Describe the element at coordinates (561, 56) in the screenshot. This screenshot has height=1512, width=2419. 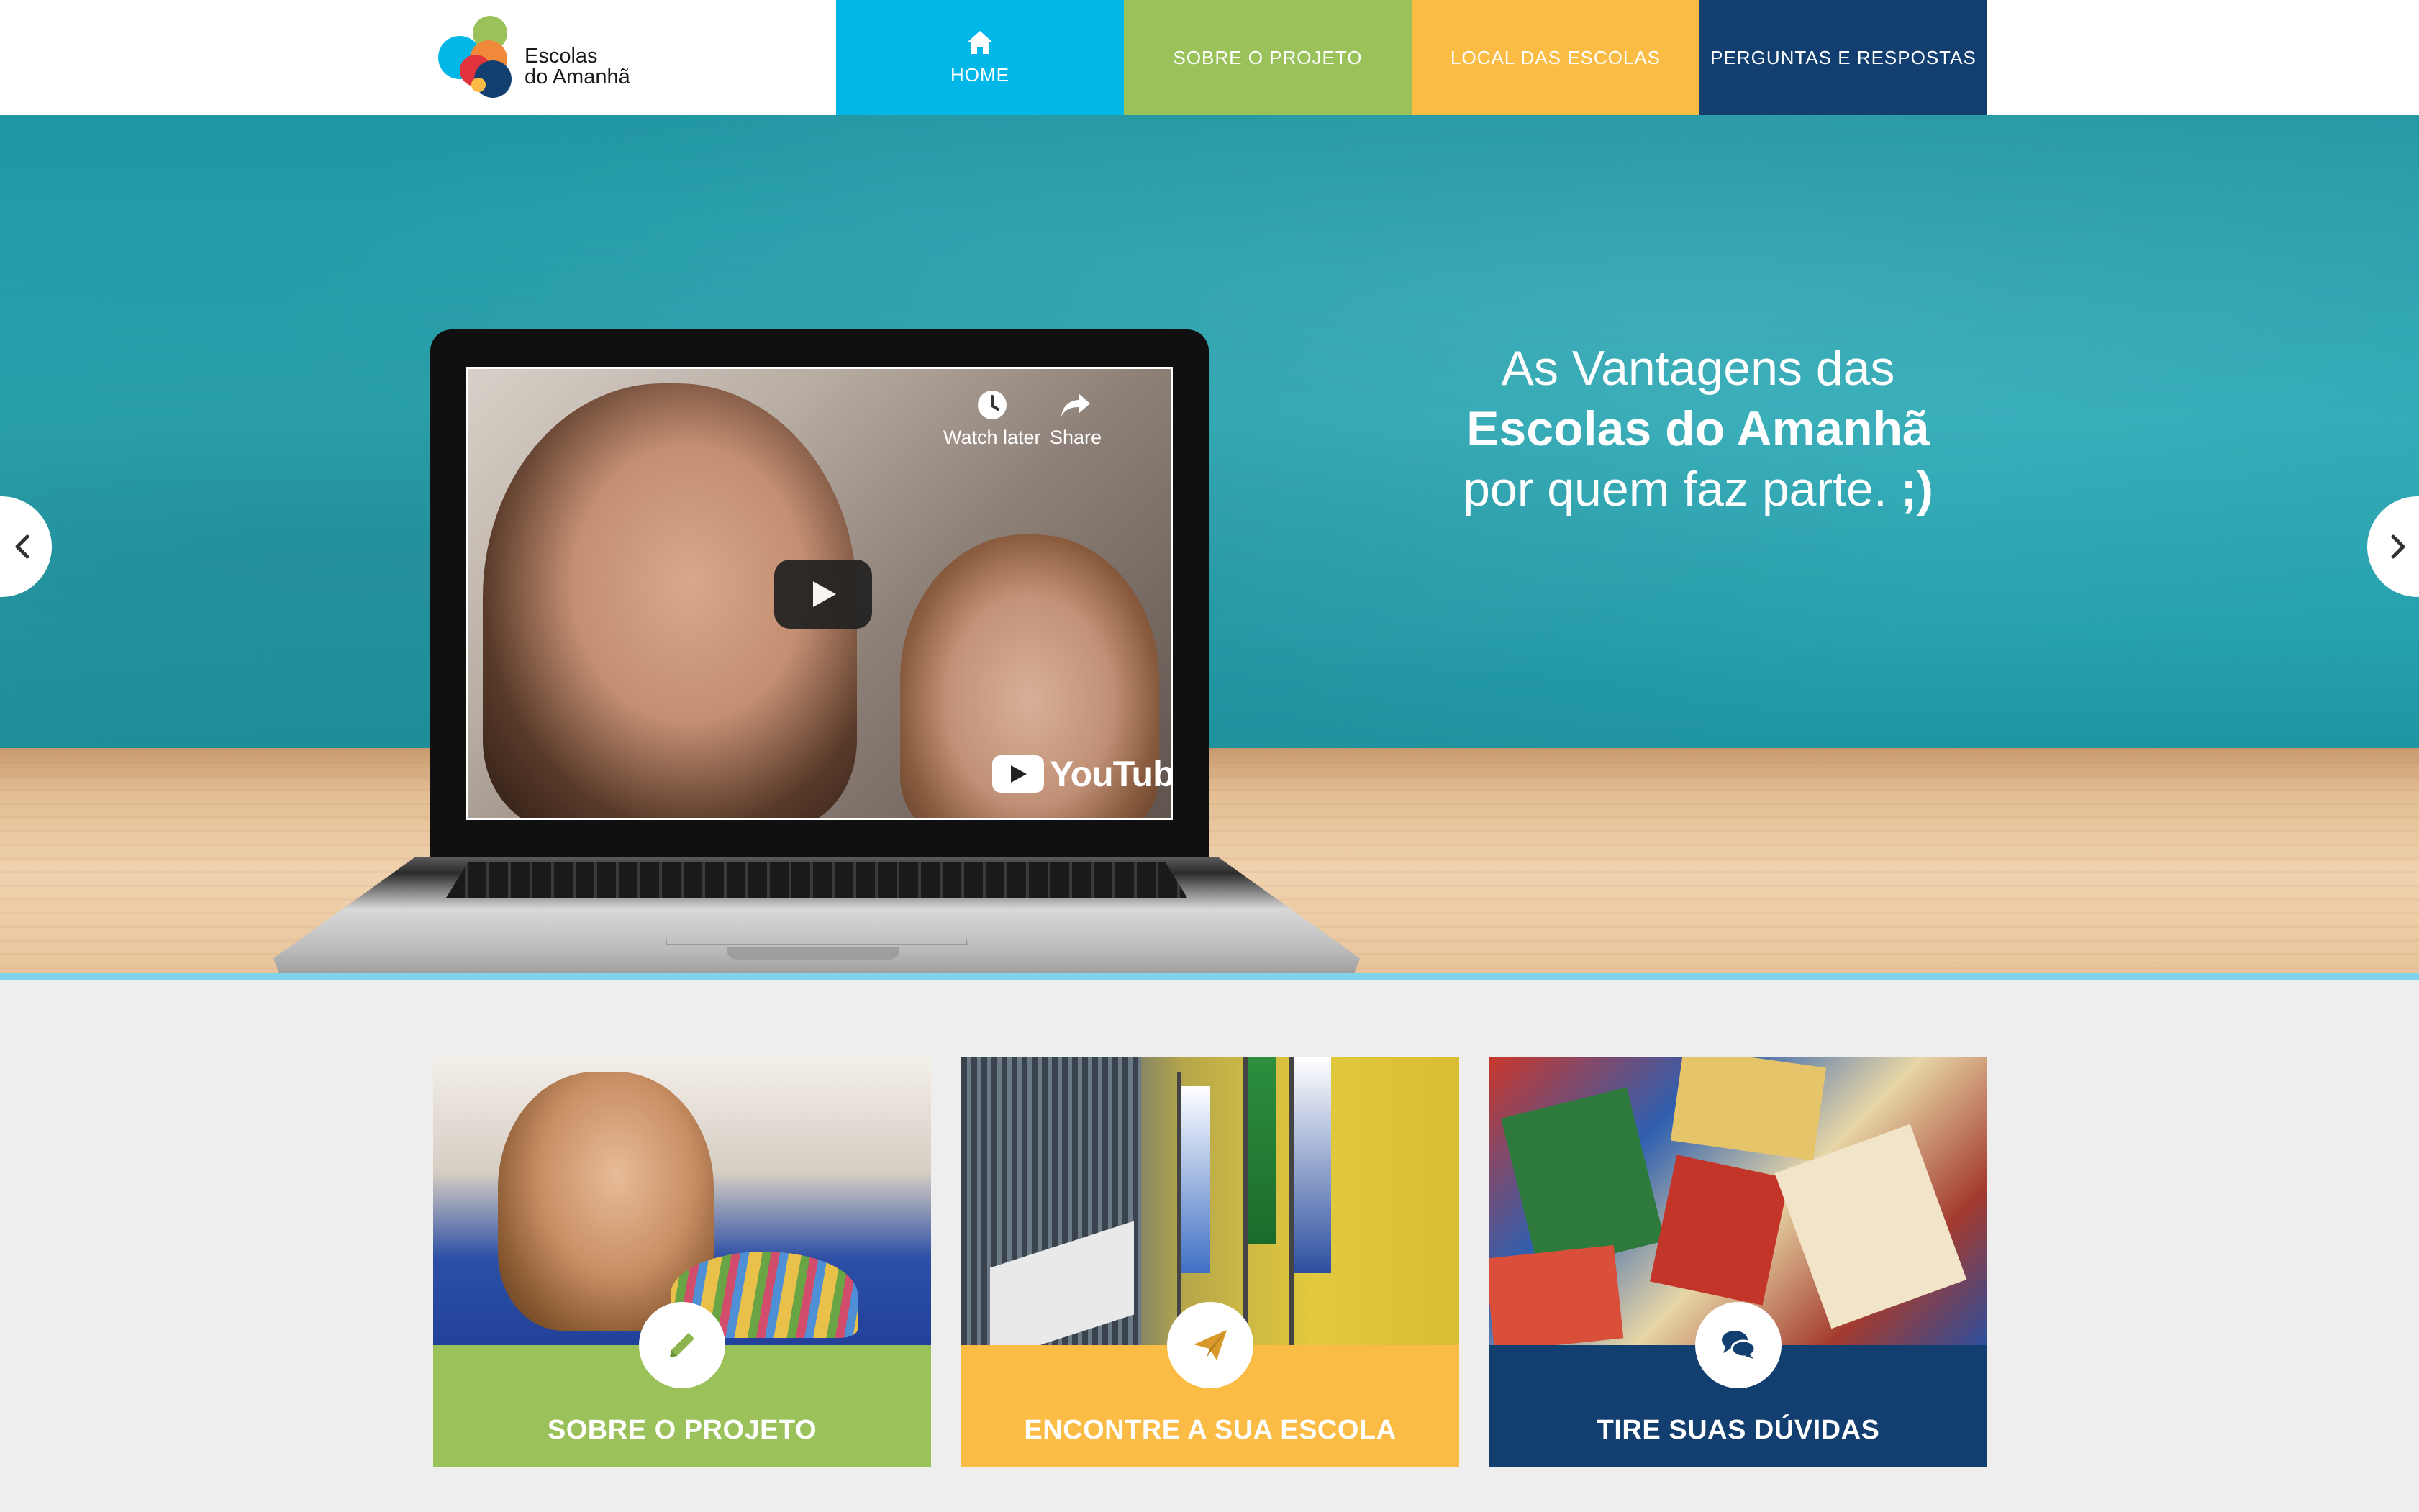
I see `logo-line1: Escolas` at that location.